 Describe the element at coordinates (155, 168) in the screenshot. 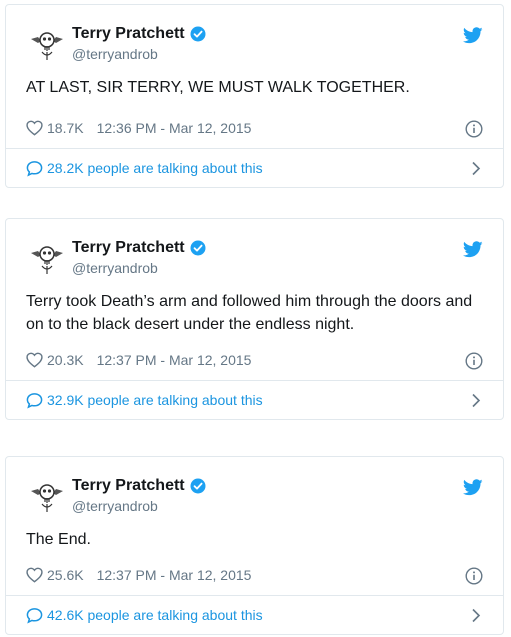

I see `talking-count: 28.2K people are talking about this` at that location.